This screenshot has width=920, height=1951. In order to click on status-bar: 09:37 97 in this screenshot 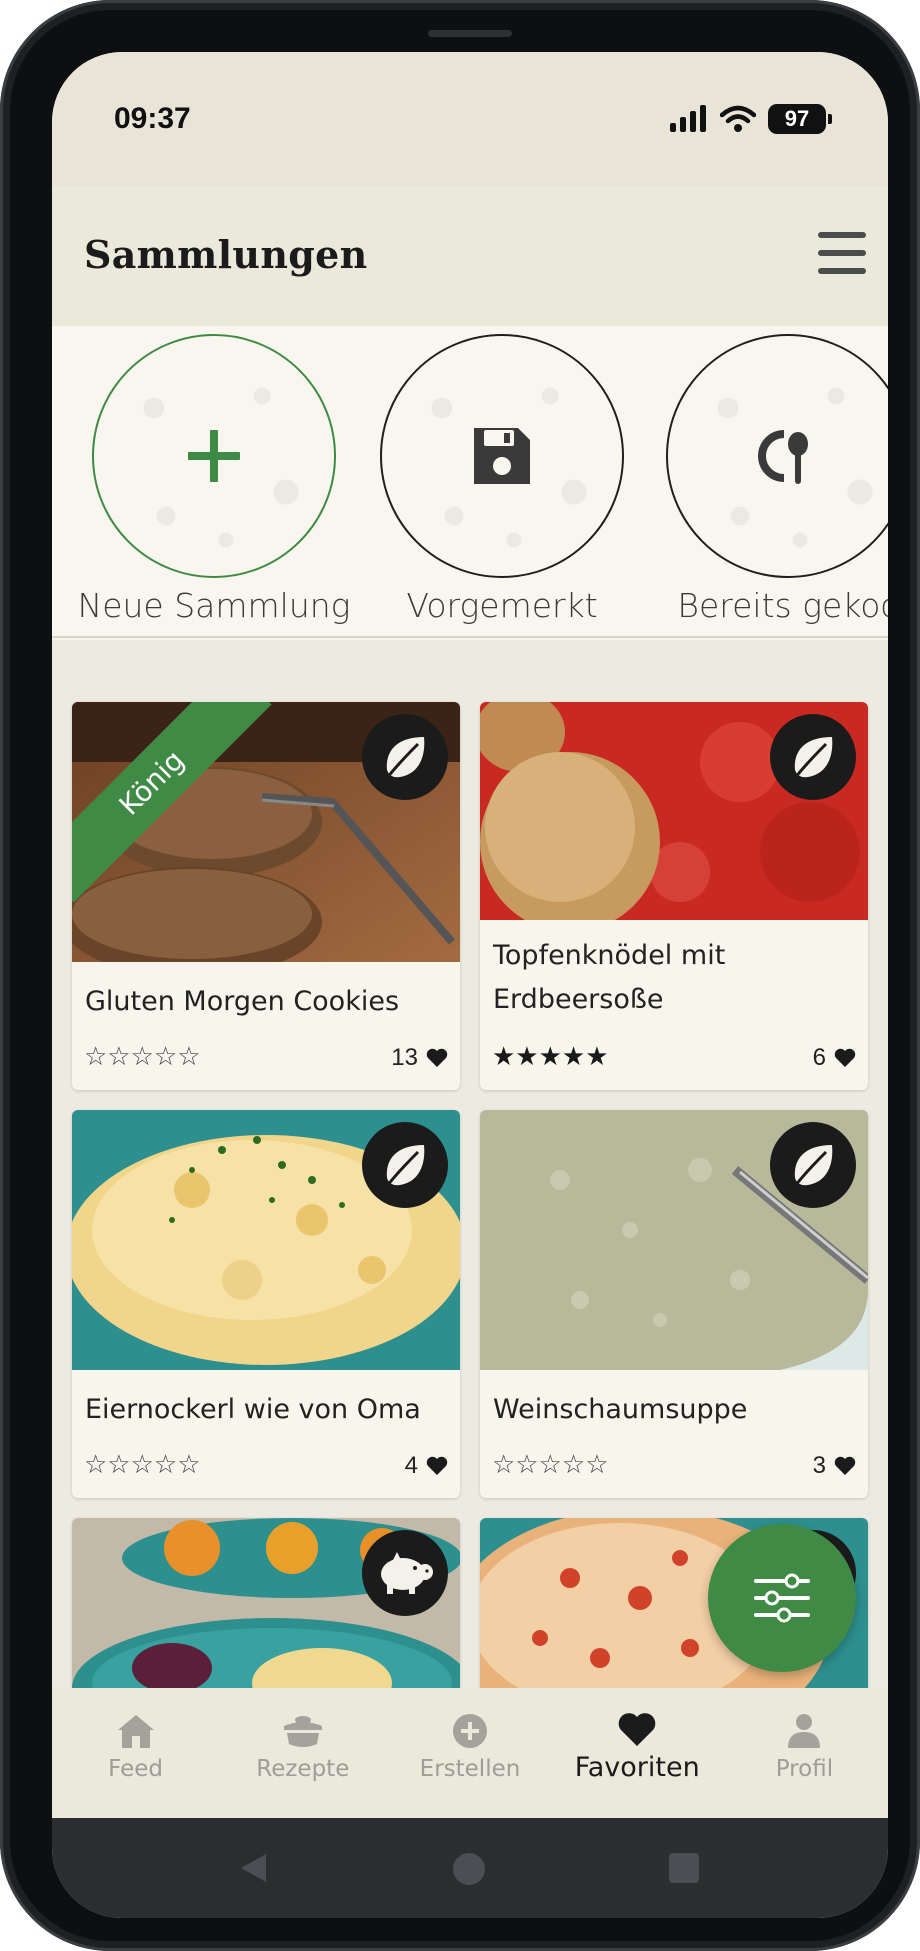, I will do `click(470, 119)`.